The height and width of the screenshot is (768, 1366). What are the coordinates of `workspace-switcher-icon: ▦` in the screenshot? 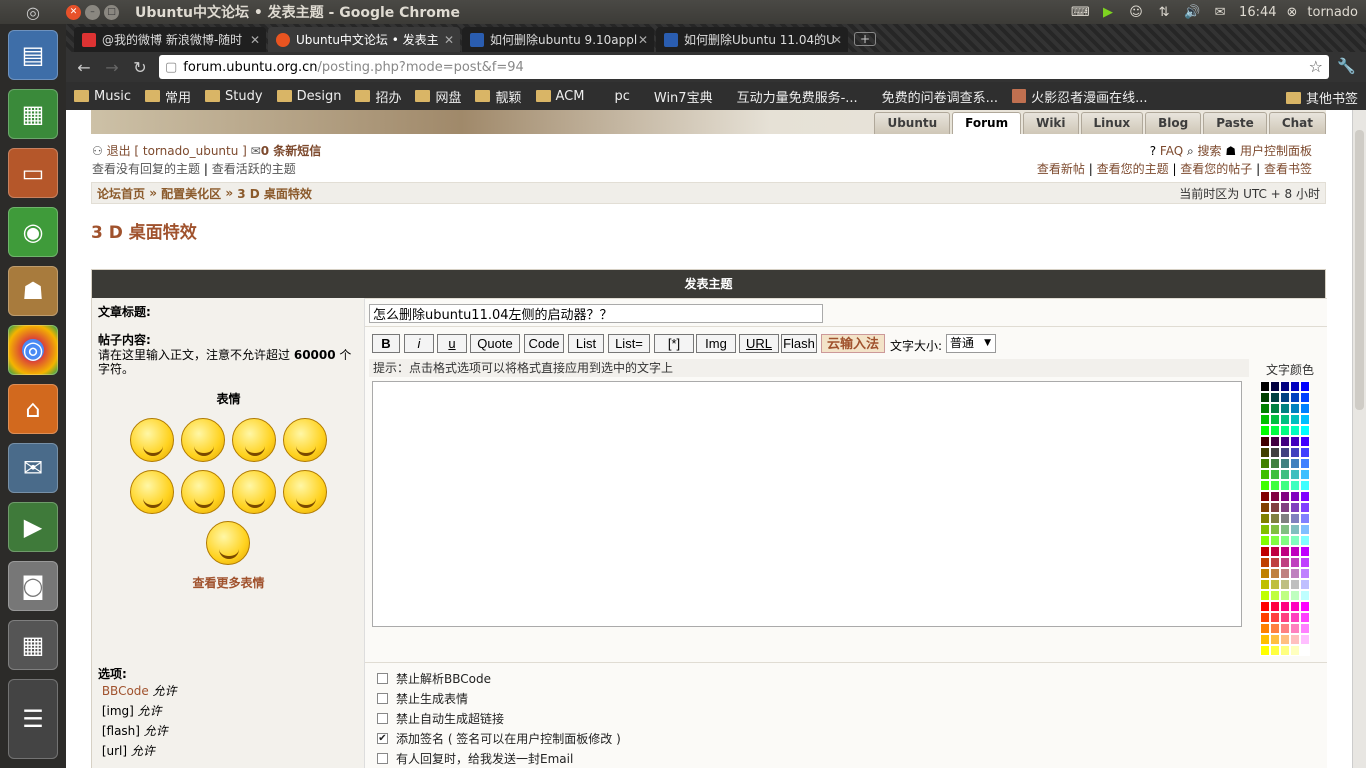 It's located at (33, 645).